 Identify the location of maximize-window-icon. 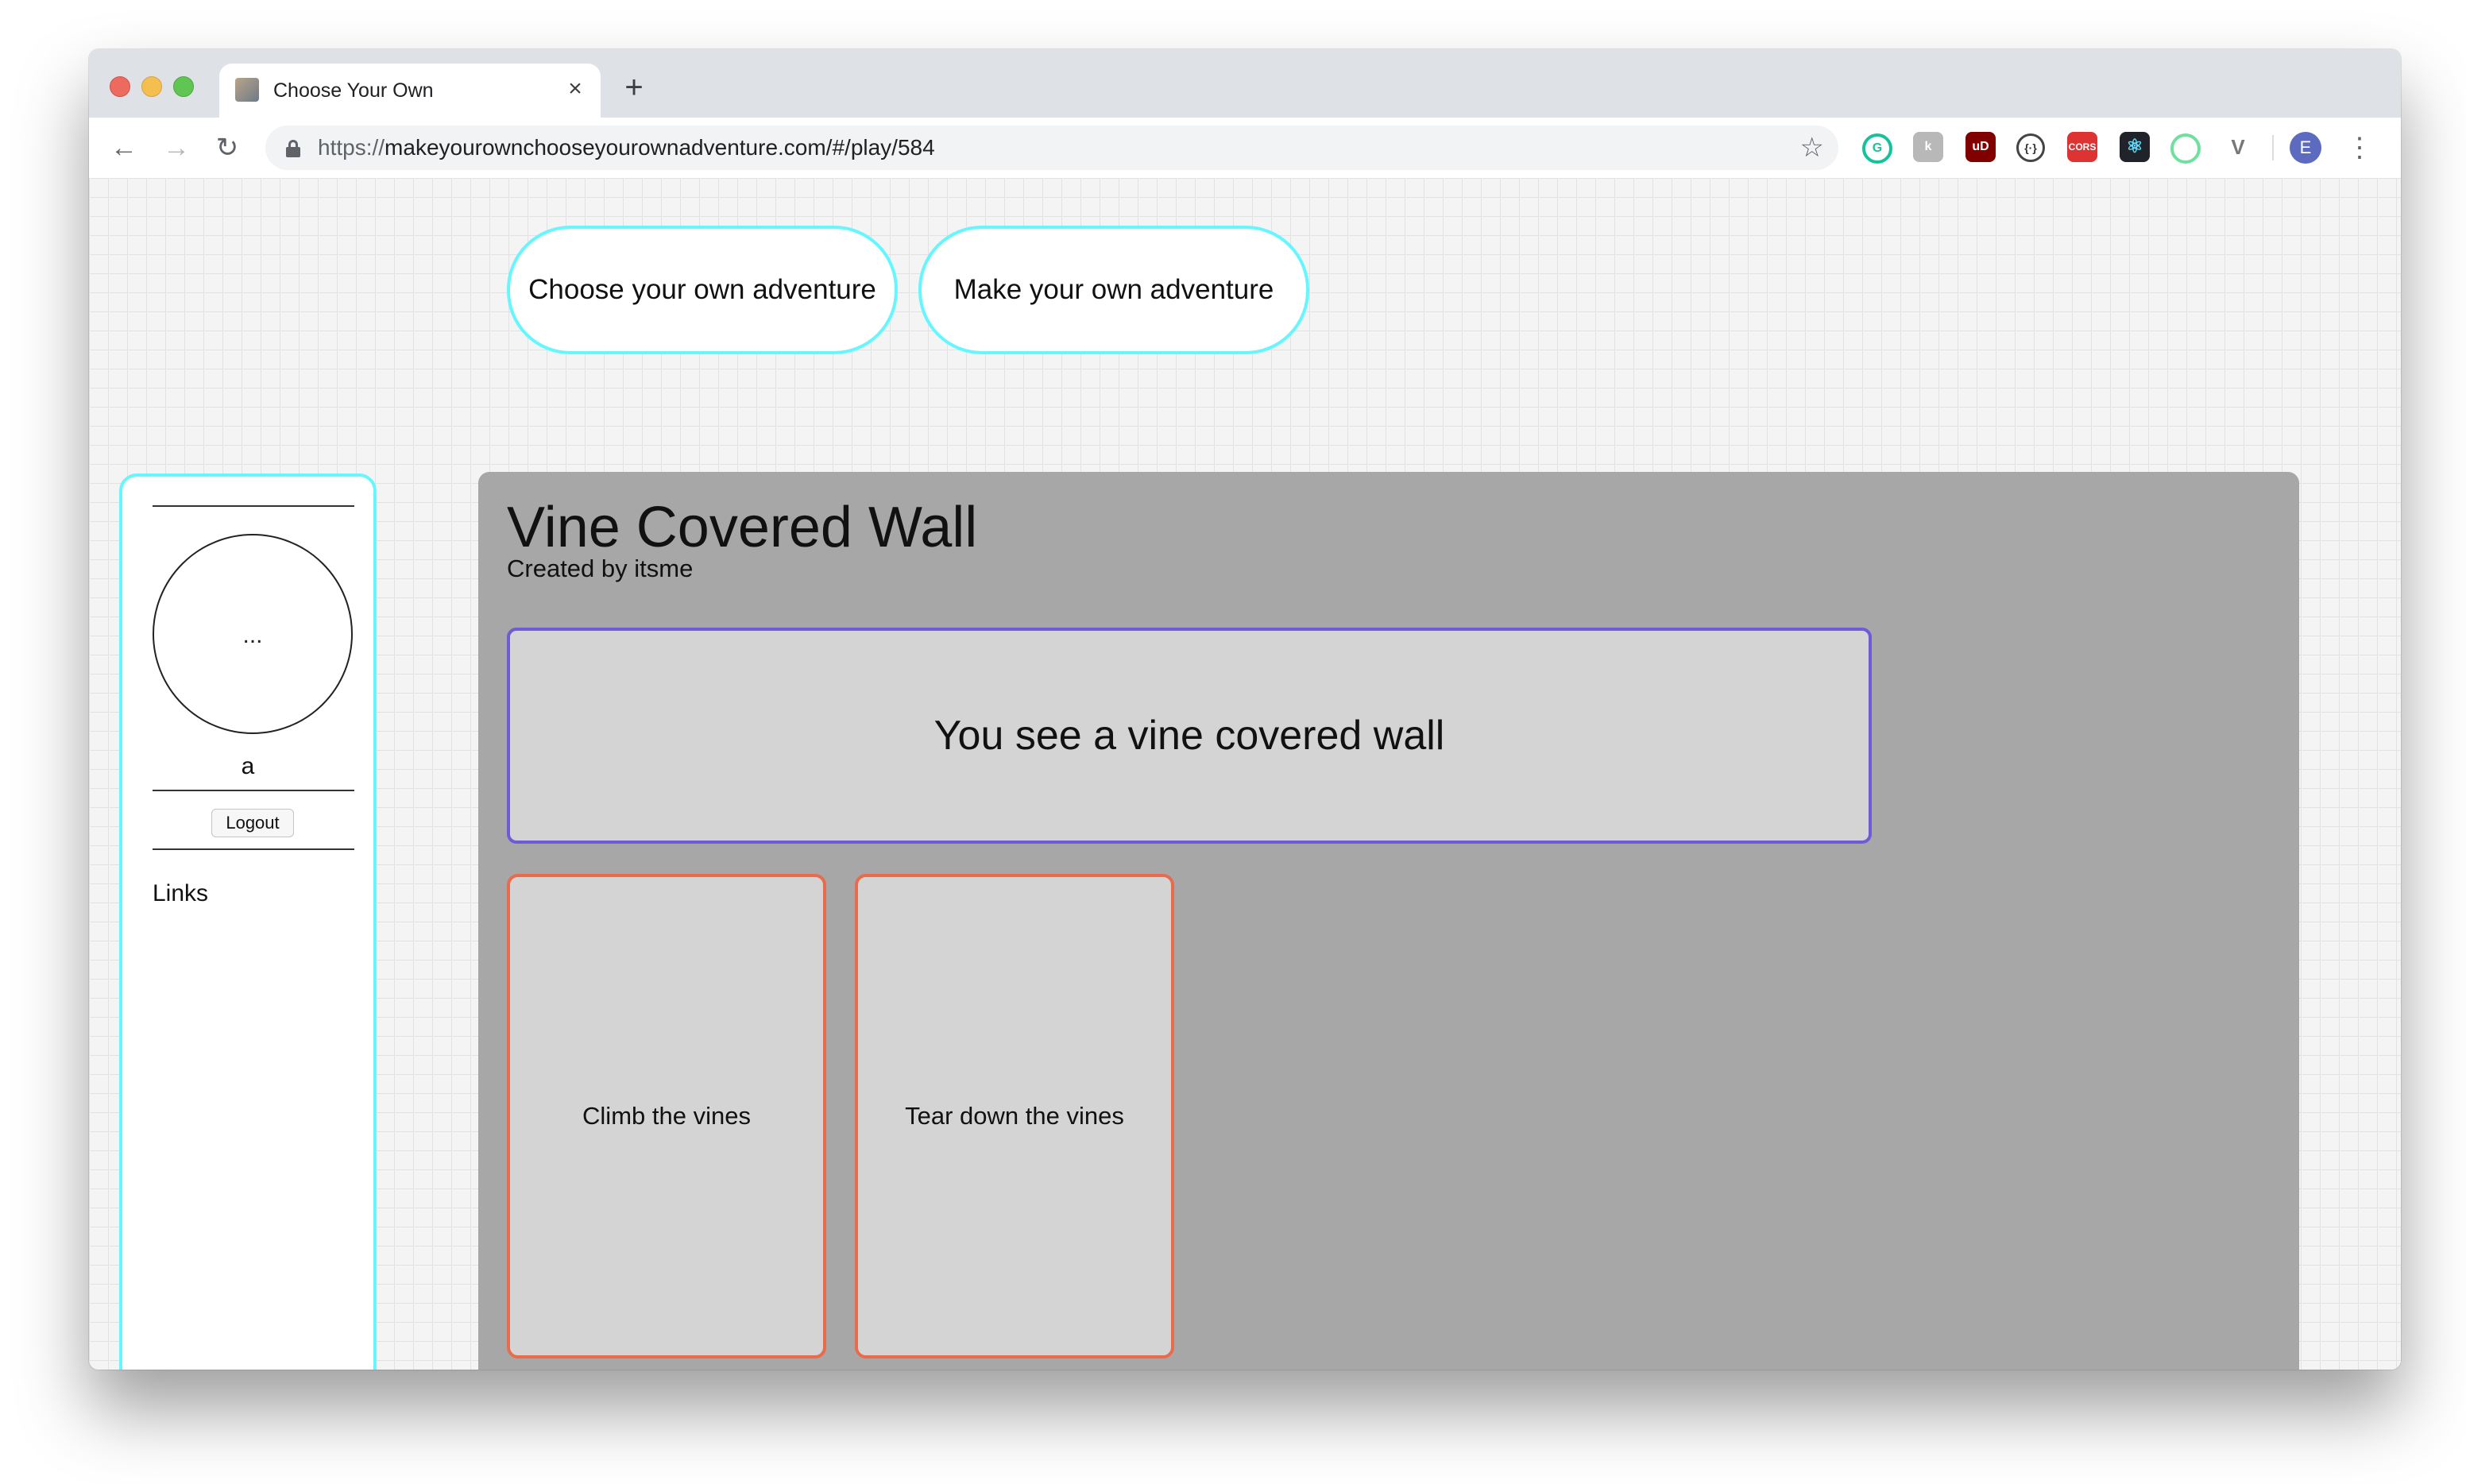
(183, 86).